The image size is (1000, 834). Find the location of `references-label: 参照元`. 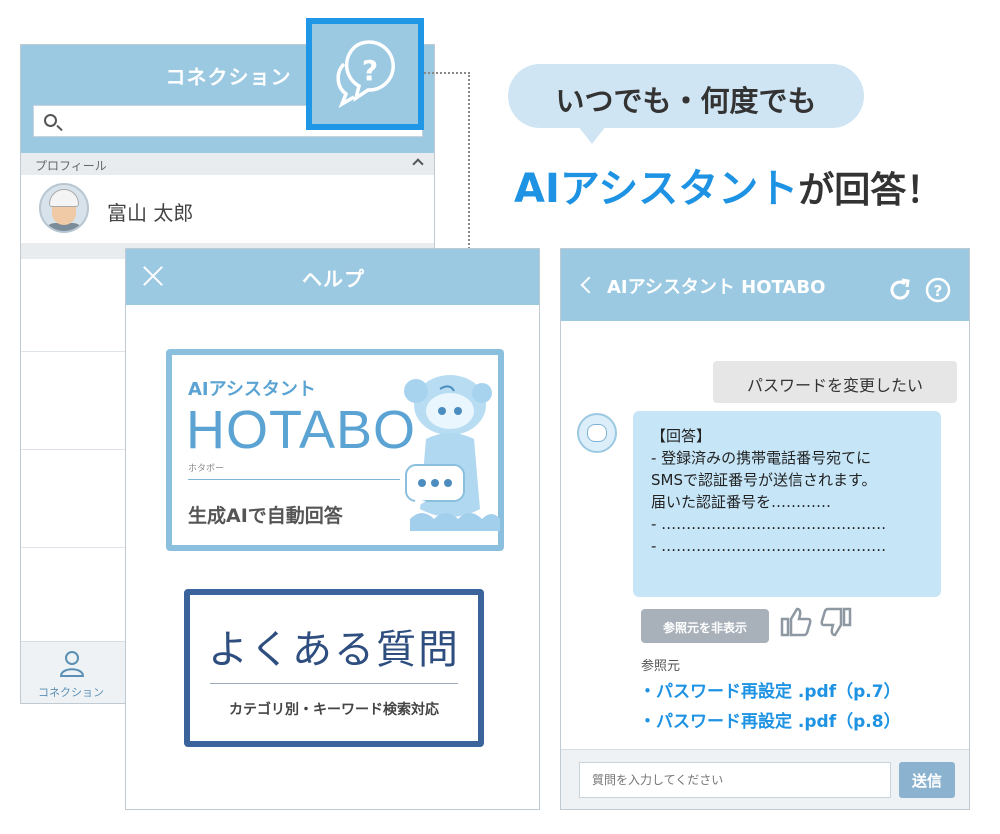

references-label: 参照元 is located at coordinates (661, 666).